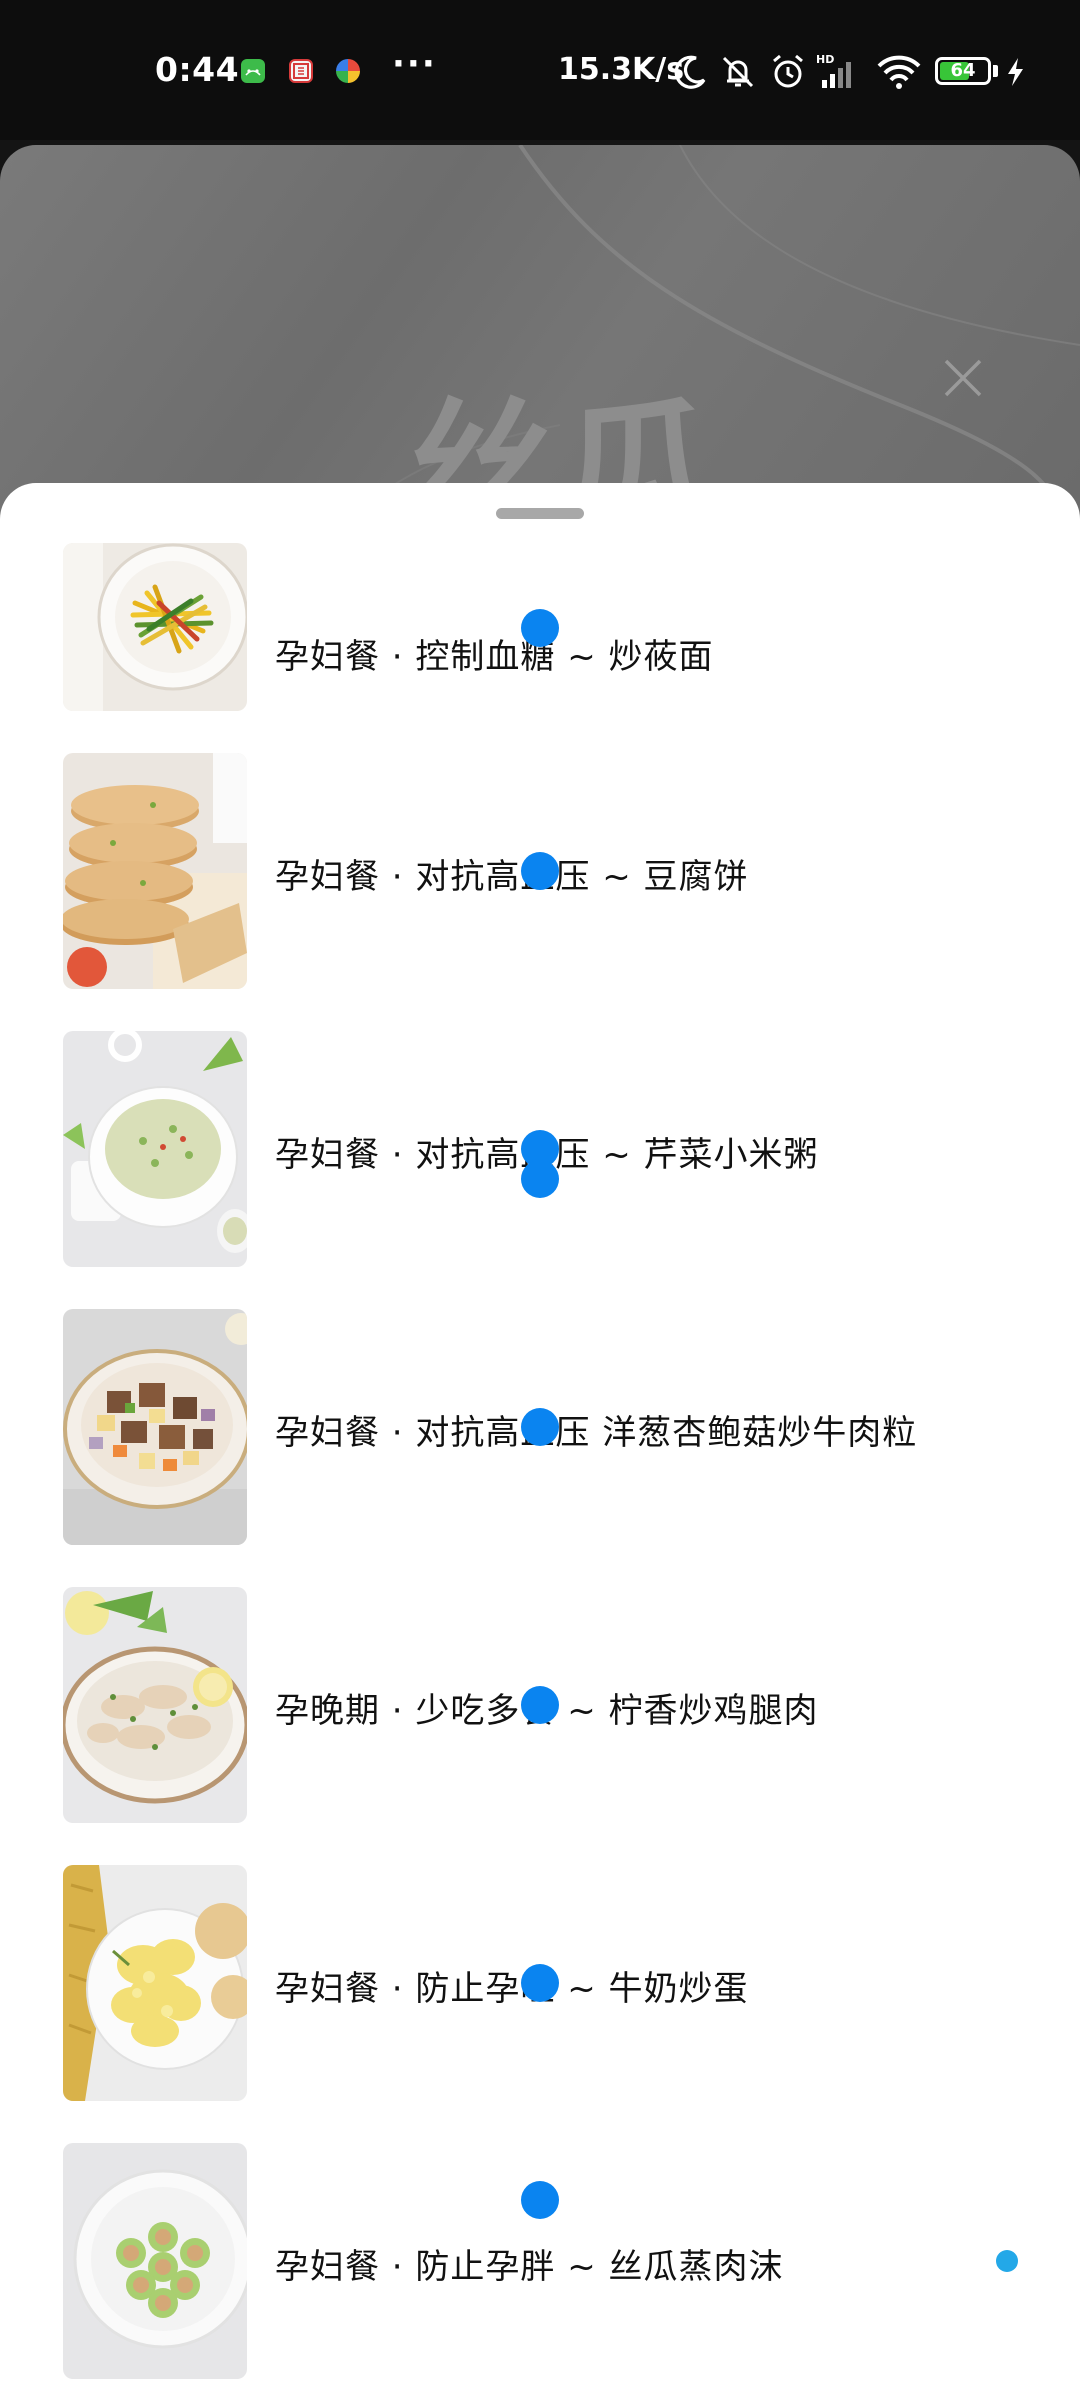 The width and height of the screenshot is (1080, 2400). What do you see at coordinates (529, 2267) in the screenshot?
I see `recipe-title: 孕妇餐 · 防止孕胖 ~ 丝瓜蒸肉沫` at bounding box center [529, 2267].